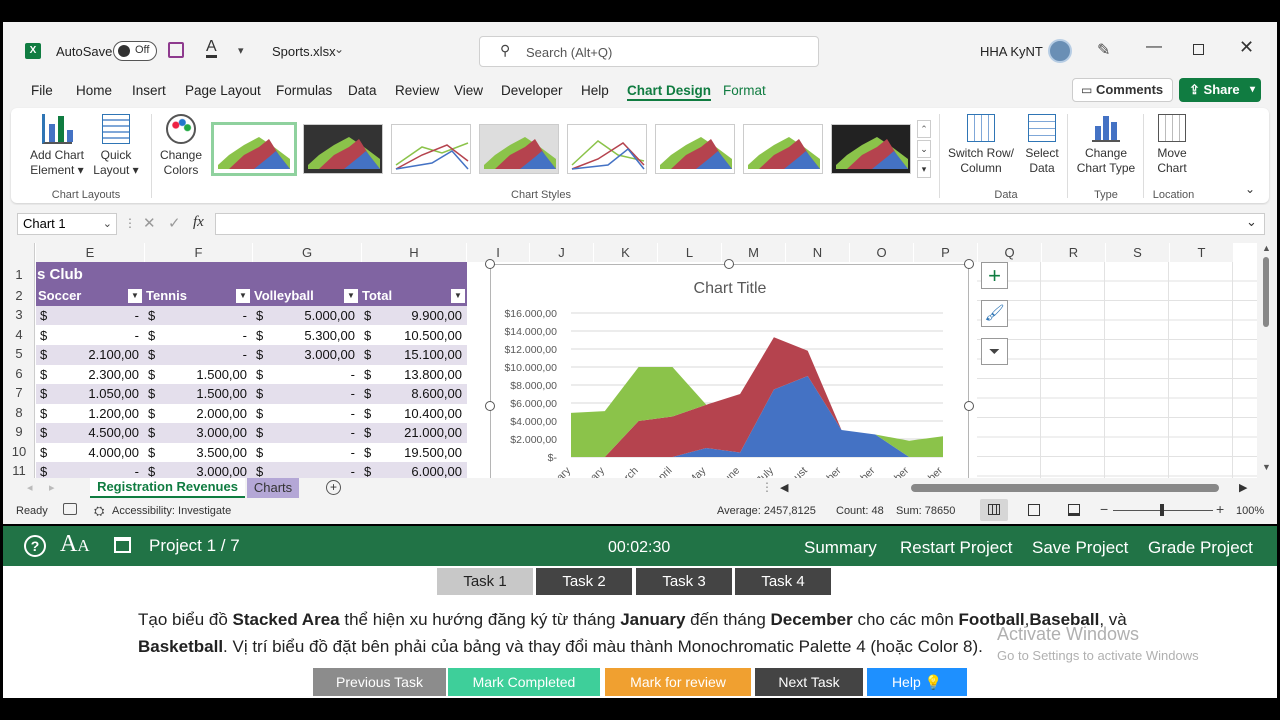  Describe the element at coordinates (90, 355) in the screenshot. I see `cell: $2.100,00` at that location.